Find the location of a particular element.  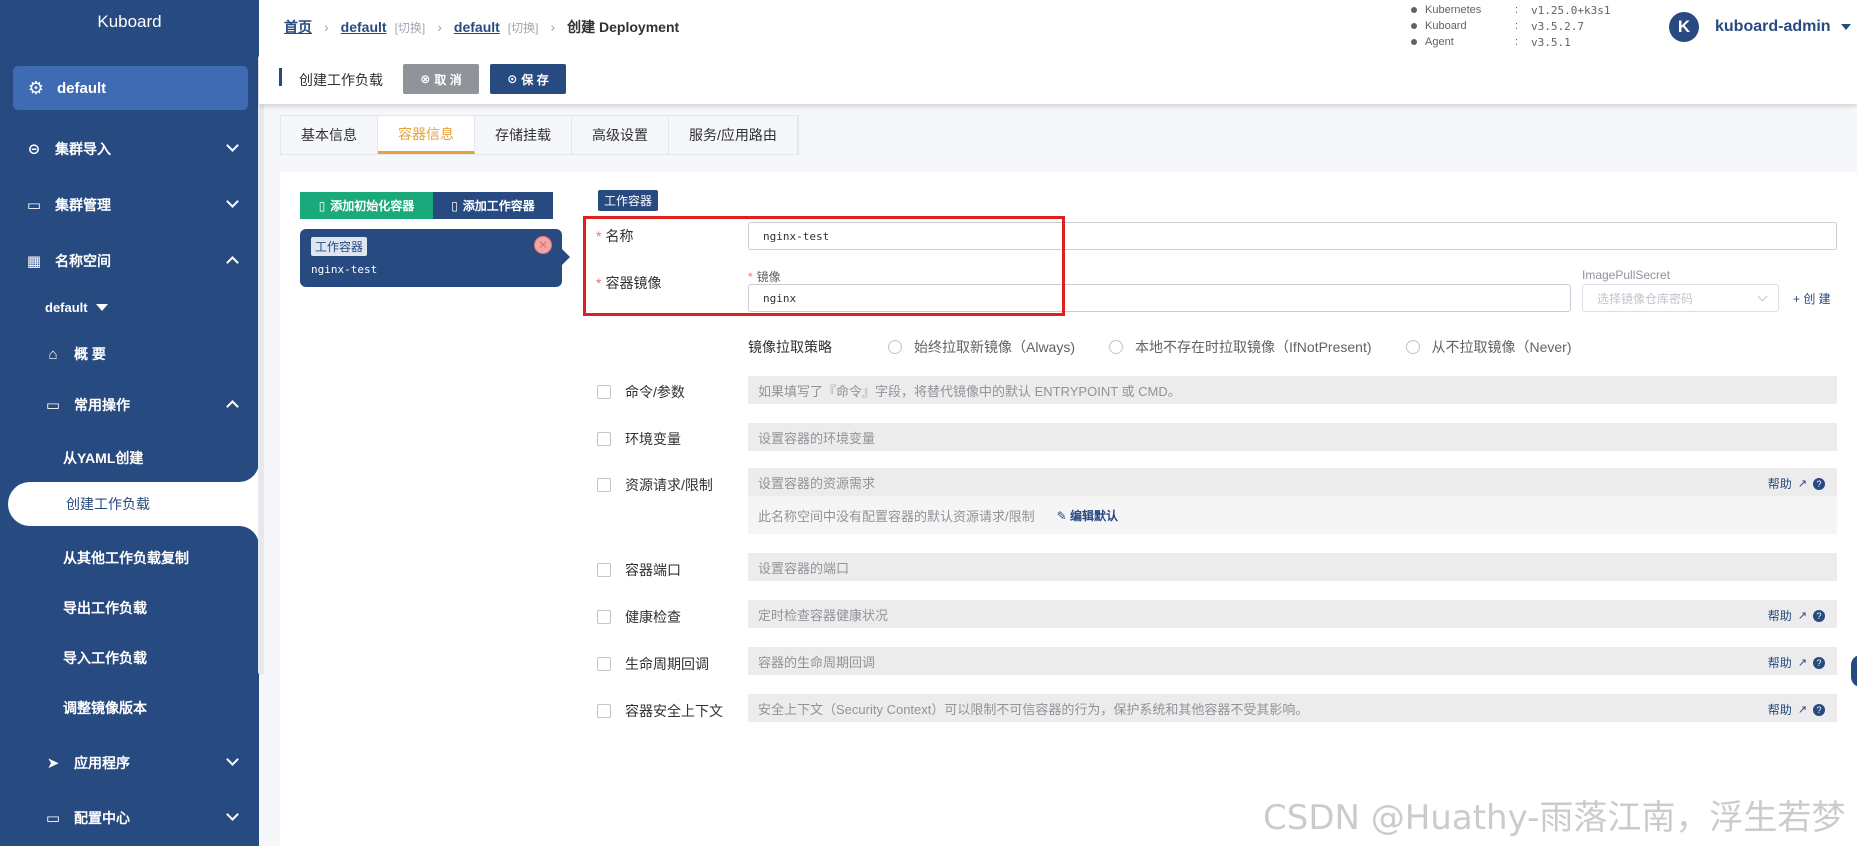

version-value: v3.5.2.7 is located at coordinates (1557, 26).